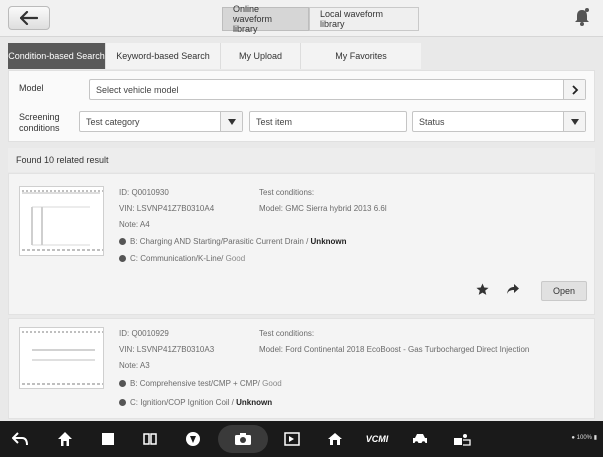 This screenshot has height=457, width=603. I want to click on status-dropdown: Status, so click(499, 121).